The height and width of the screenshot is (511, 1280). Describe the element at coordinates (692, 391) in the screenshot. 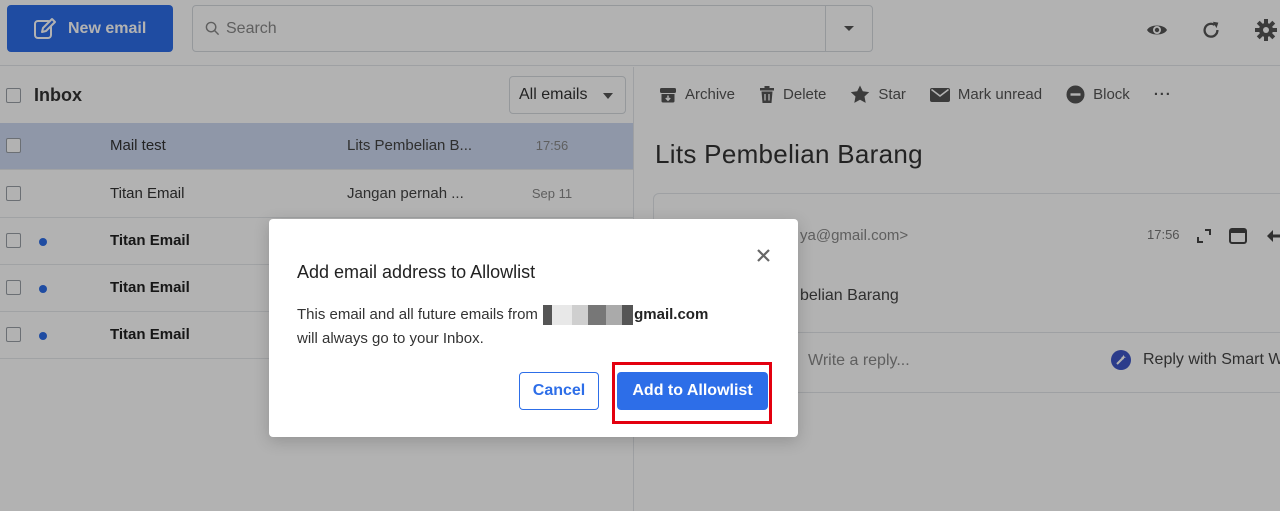

I see `add-to-allowlist-button: Add to Allowlist` at that location.